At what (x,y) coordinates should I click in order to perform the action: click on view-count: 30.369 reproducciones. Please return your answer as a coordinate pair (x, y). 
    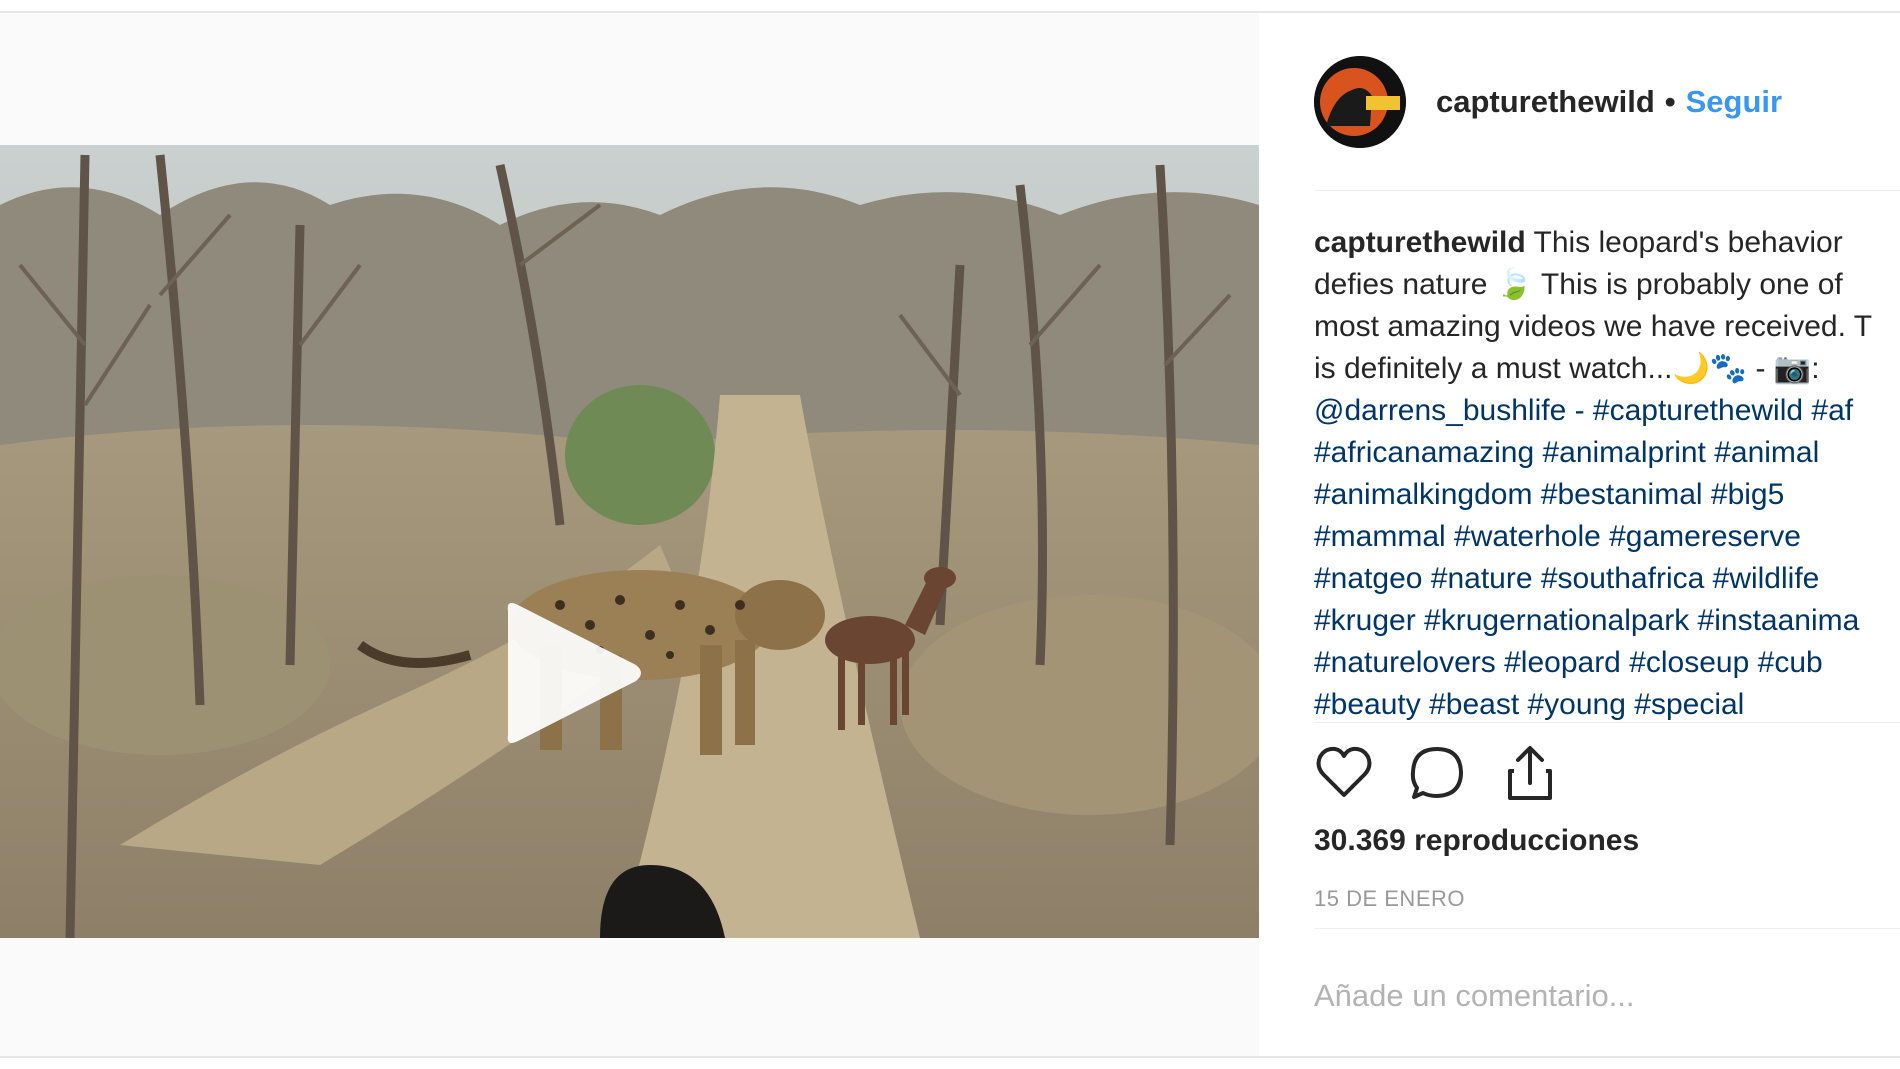
    Looking at the image, I should click on (1477, 840).